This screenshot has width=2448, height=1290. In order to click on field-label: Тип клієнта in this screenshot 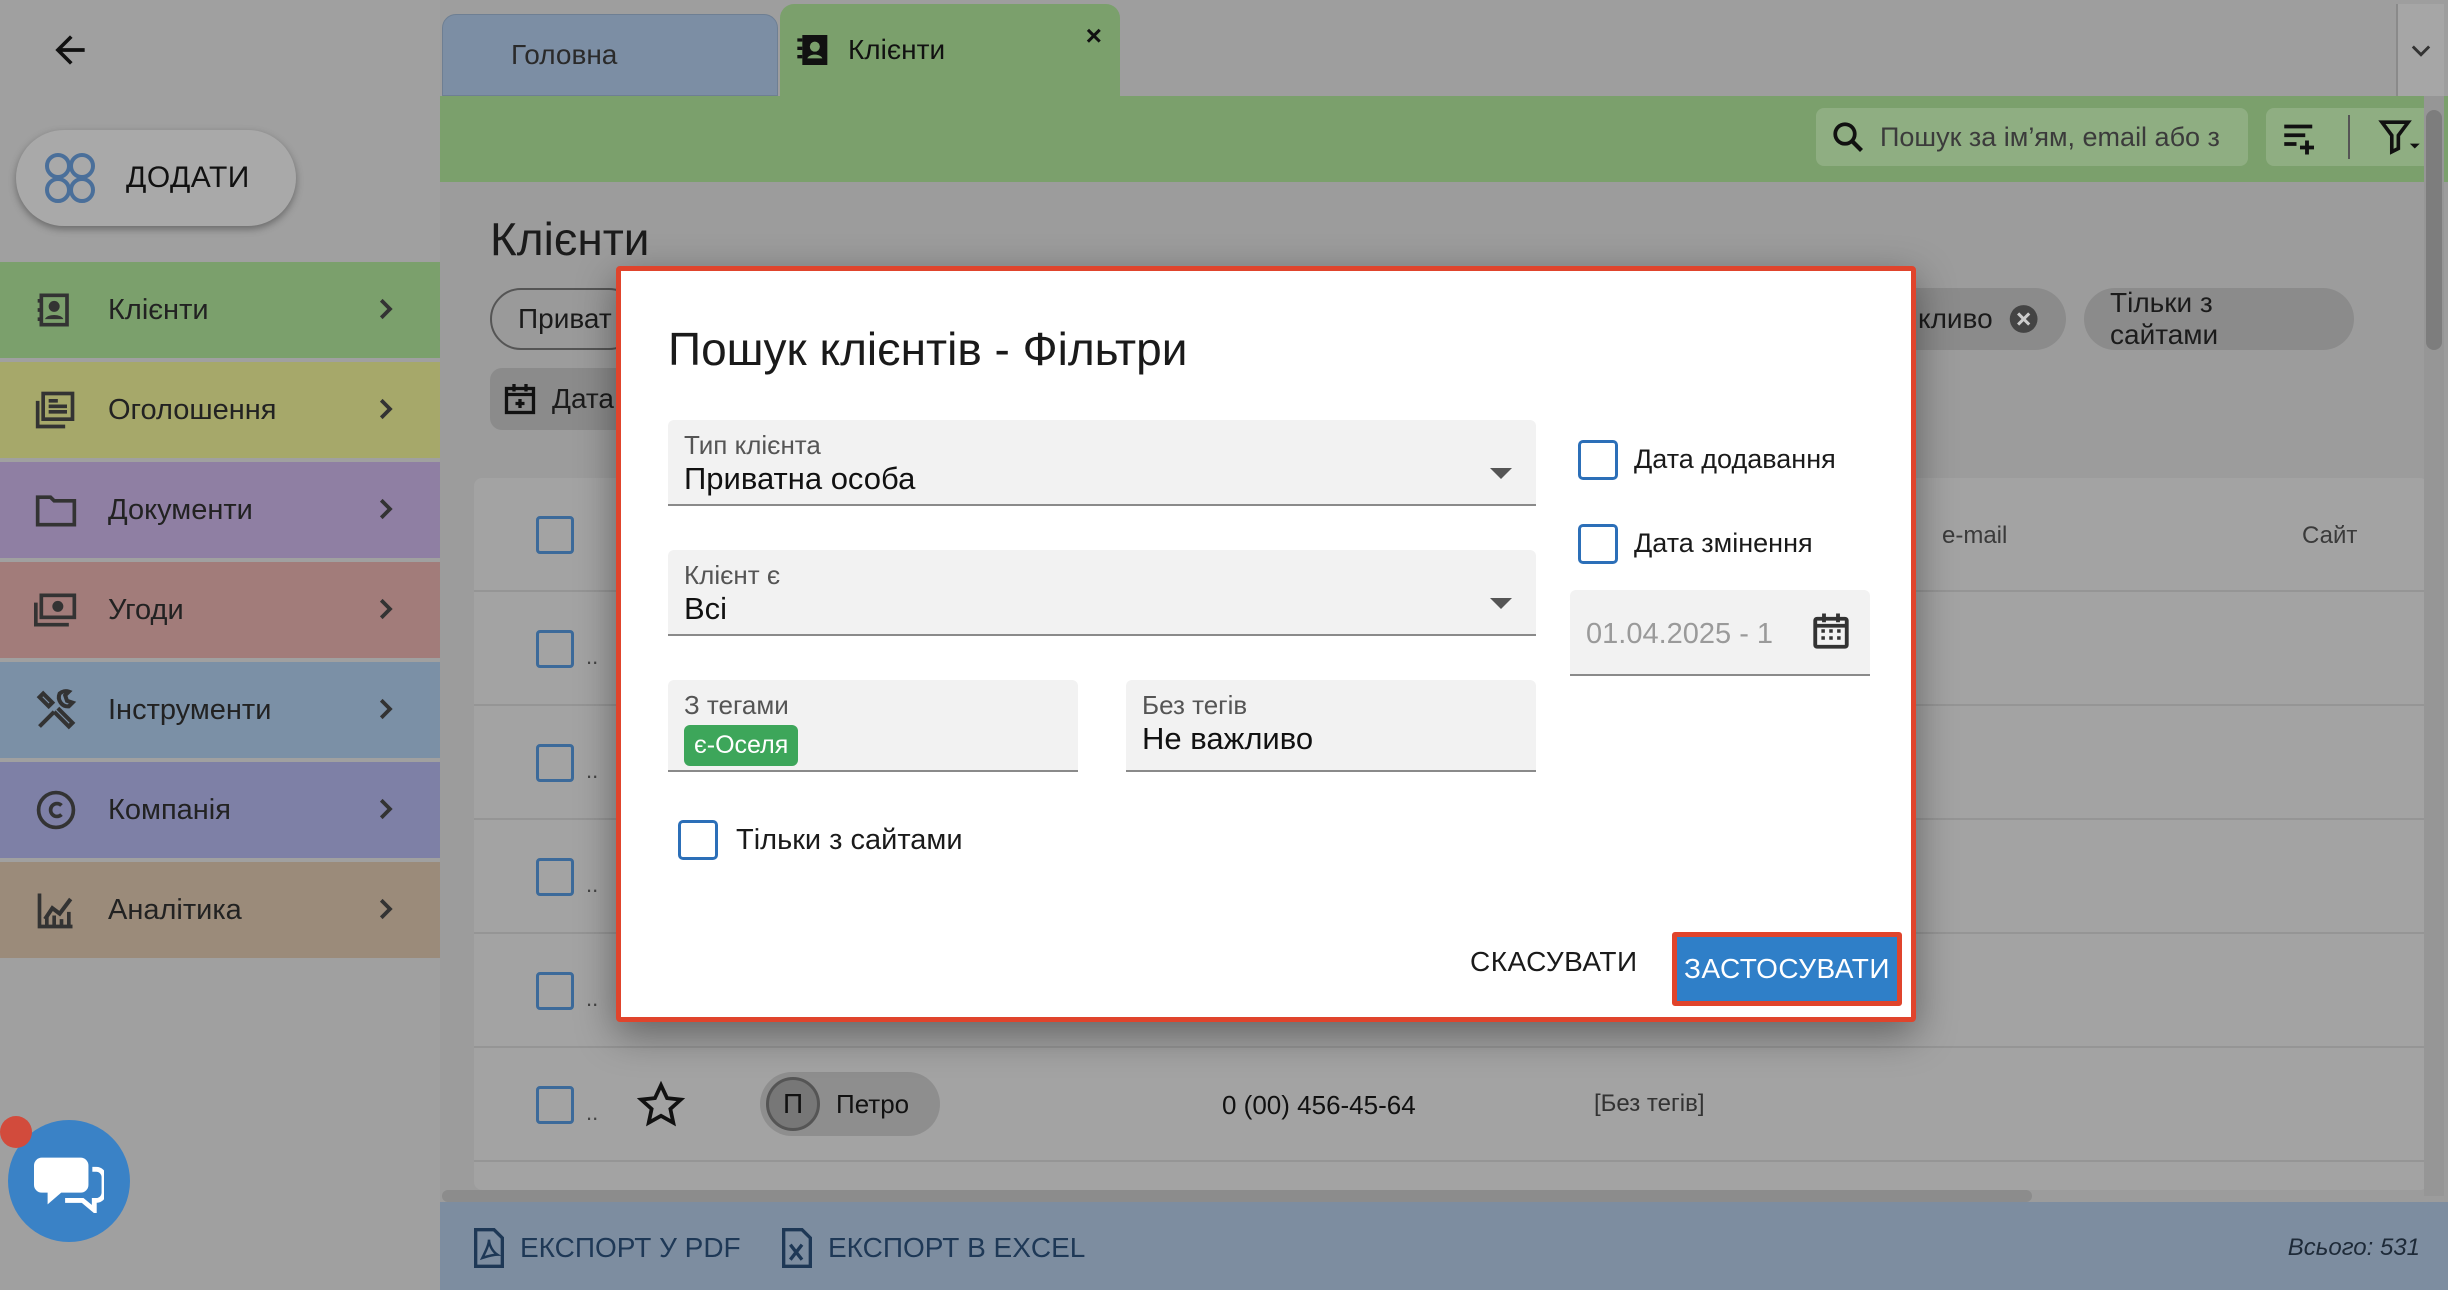, I will do `click(752, 445)`.